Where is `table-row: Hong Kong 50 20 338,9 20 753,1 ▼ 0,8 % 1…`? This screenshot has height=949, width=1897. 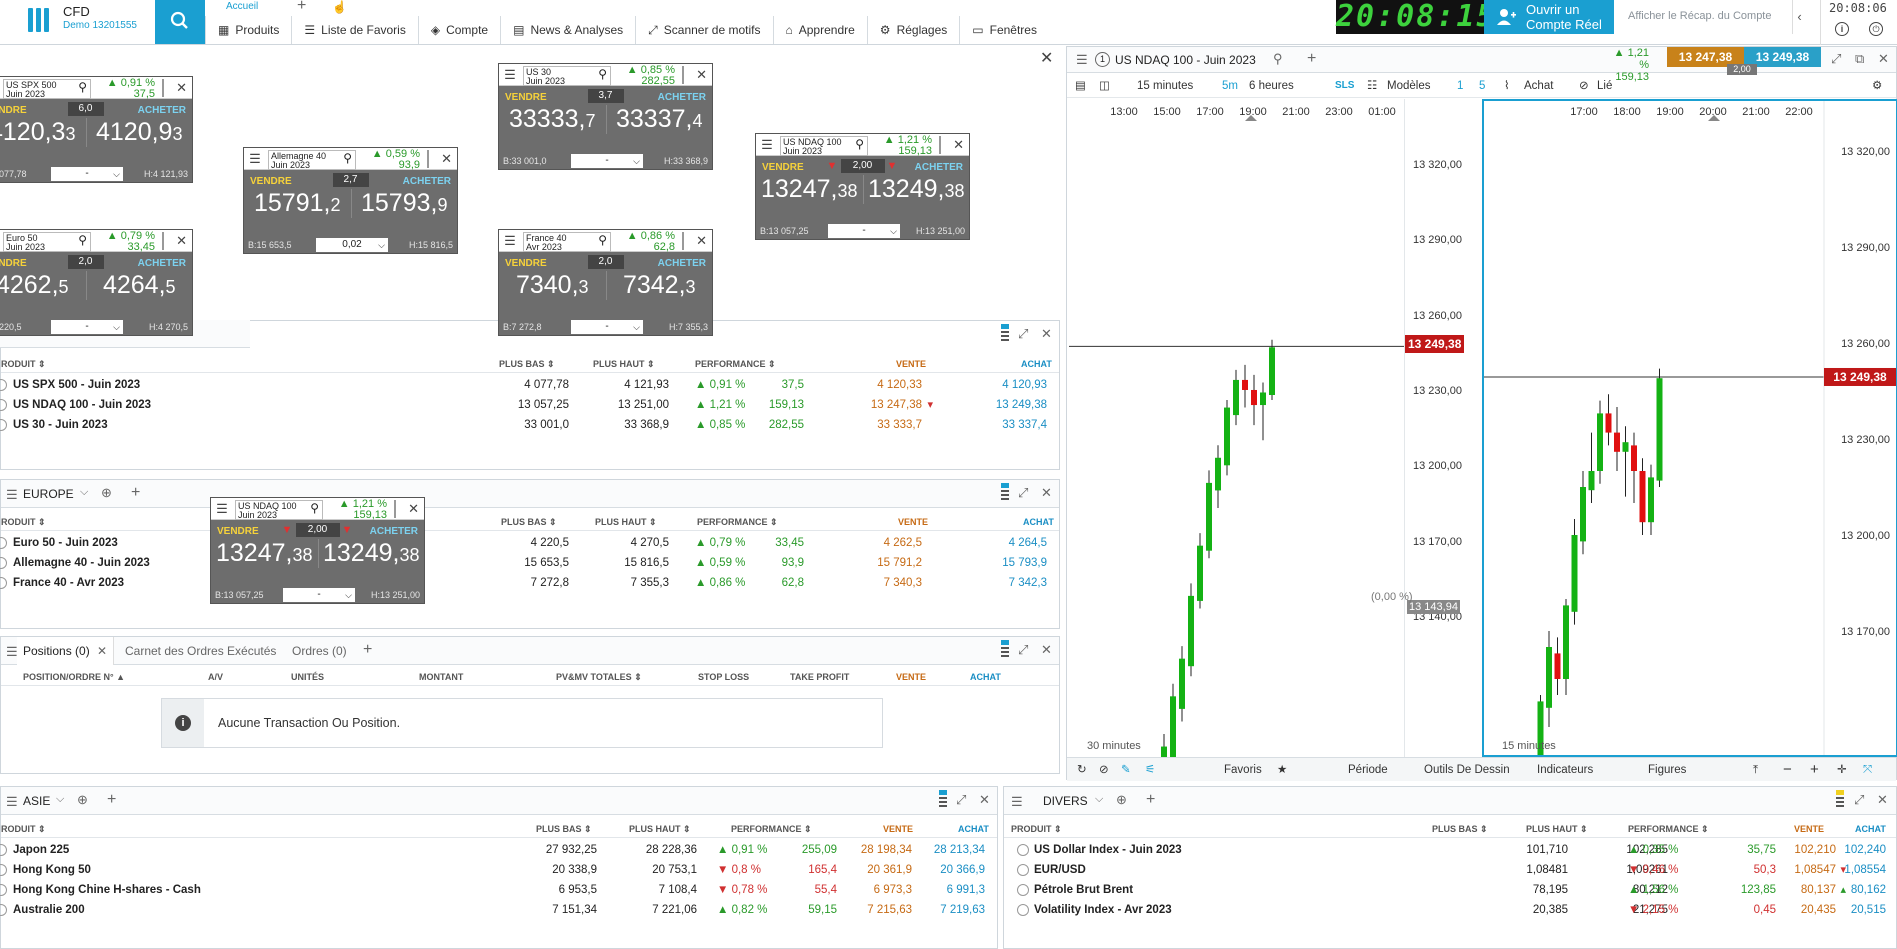
table-row: Hong Kong 50 20 338,9 20 753,1 ▼ 0,8 % 1… is located at coordinates (498, 870).